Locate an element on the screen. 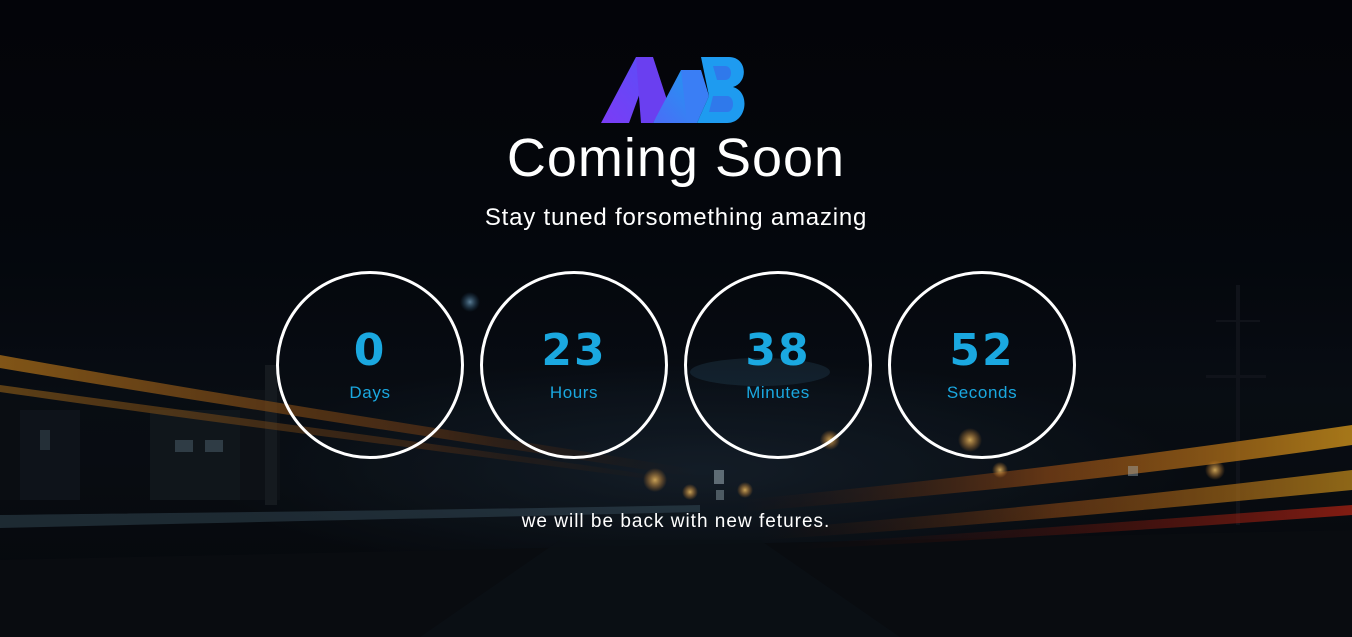 Image resolution: width=1352 pixels, height=637 pixels. countdown-hours-value: 23 is located at coordinates (574, 350).